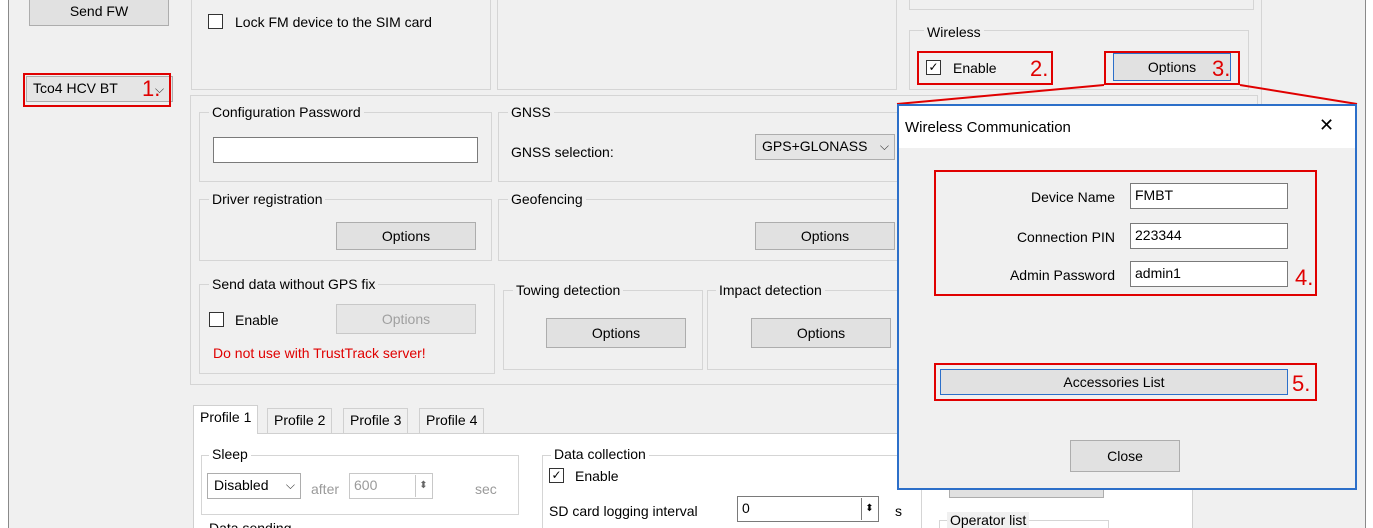  I want to click on connection-pin-label: Connection PIN, so click(1065, 237).